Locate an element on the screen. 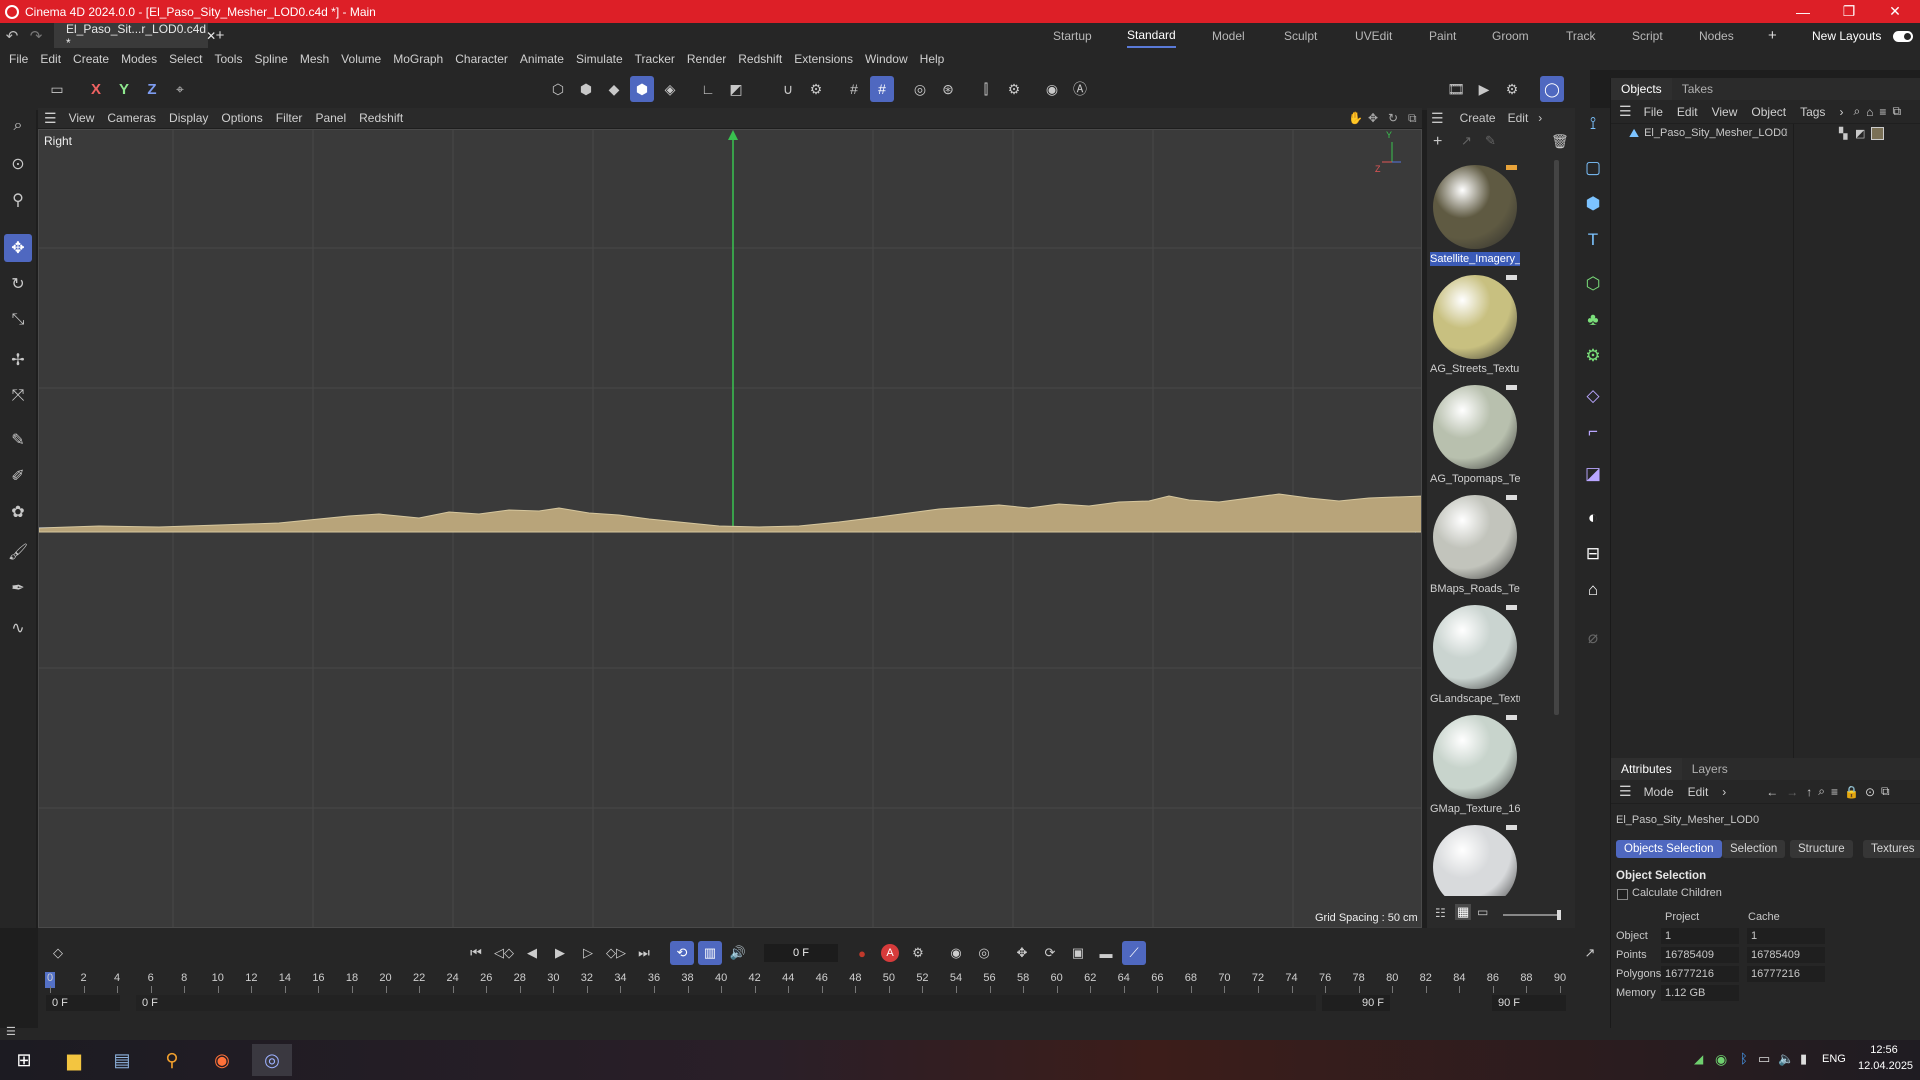 Image resolution: width=1920 pixels, height=1080 pixels. current-frame-field: 0 F is located at coordinates (801, 953).